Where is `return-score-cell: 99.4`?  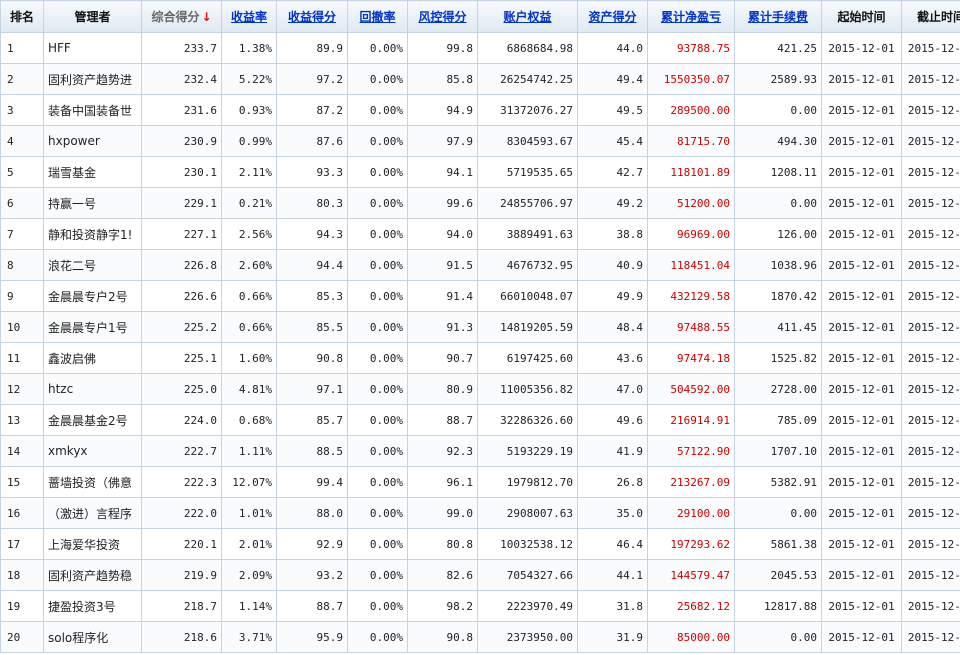 return-score-cell: 99.4 is located at coordinates (312, 482).